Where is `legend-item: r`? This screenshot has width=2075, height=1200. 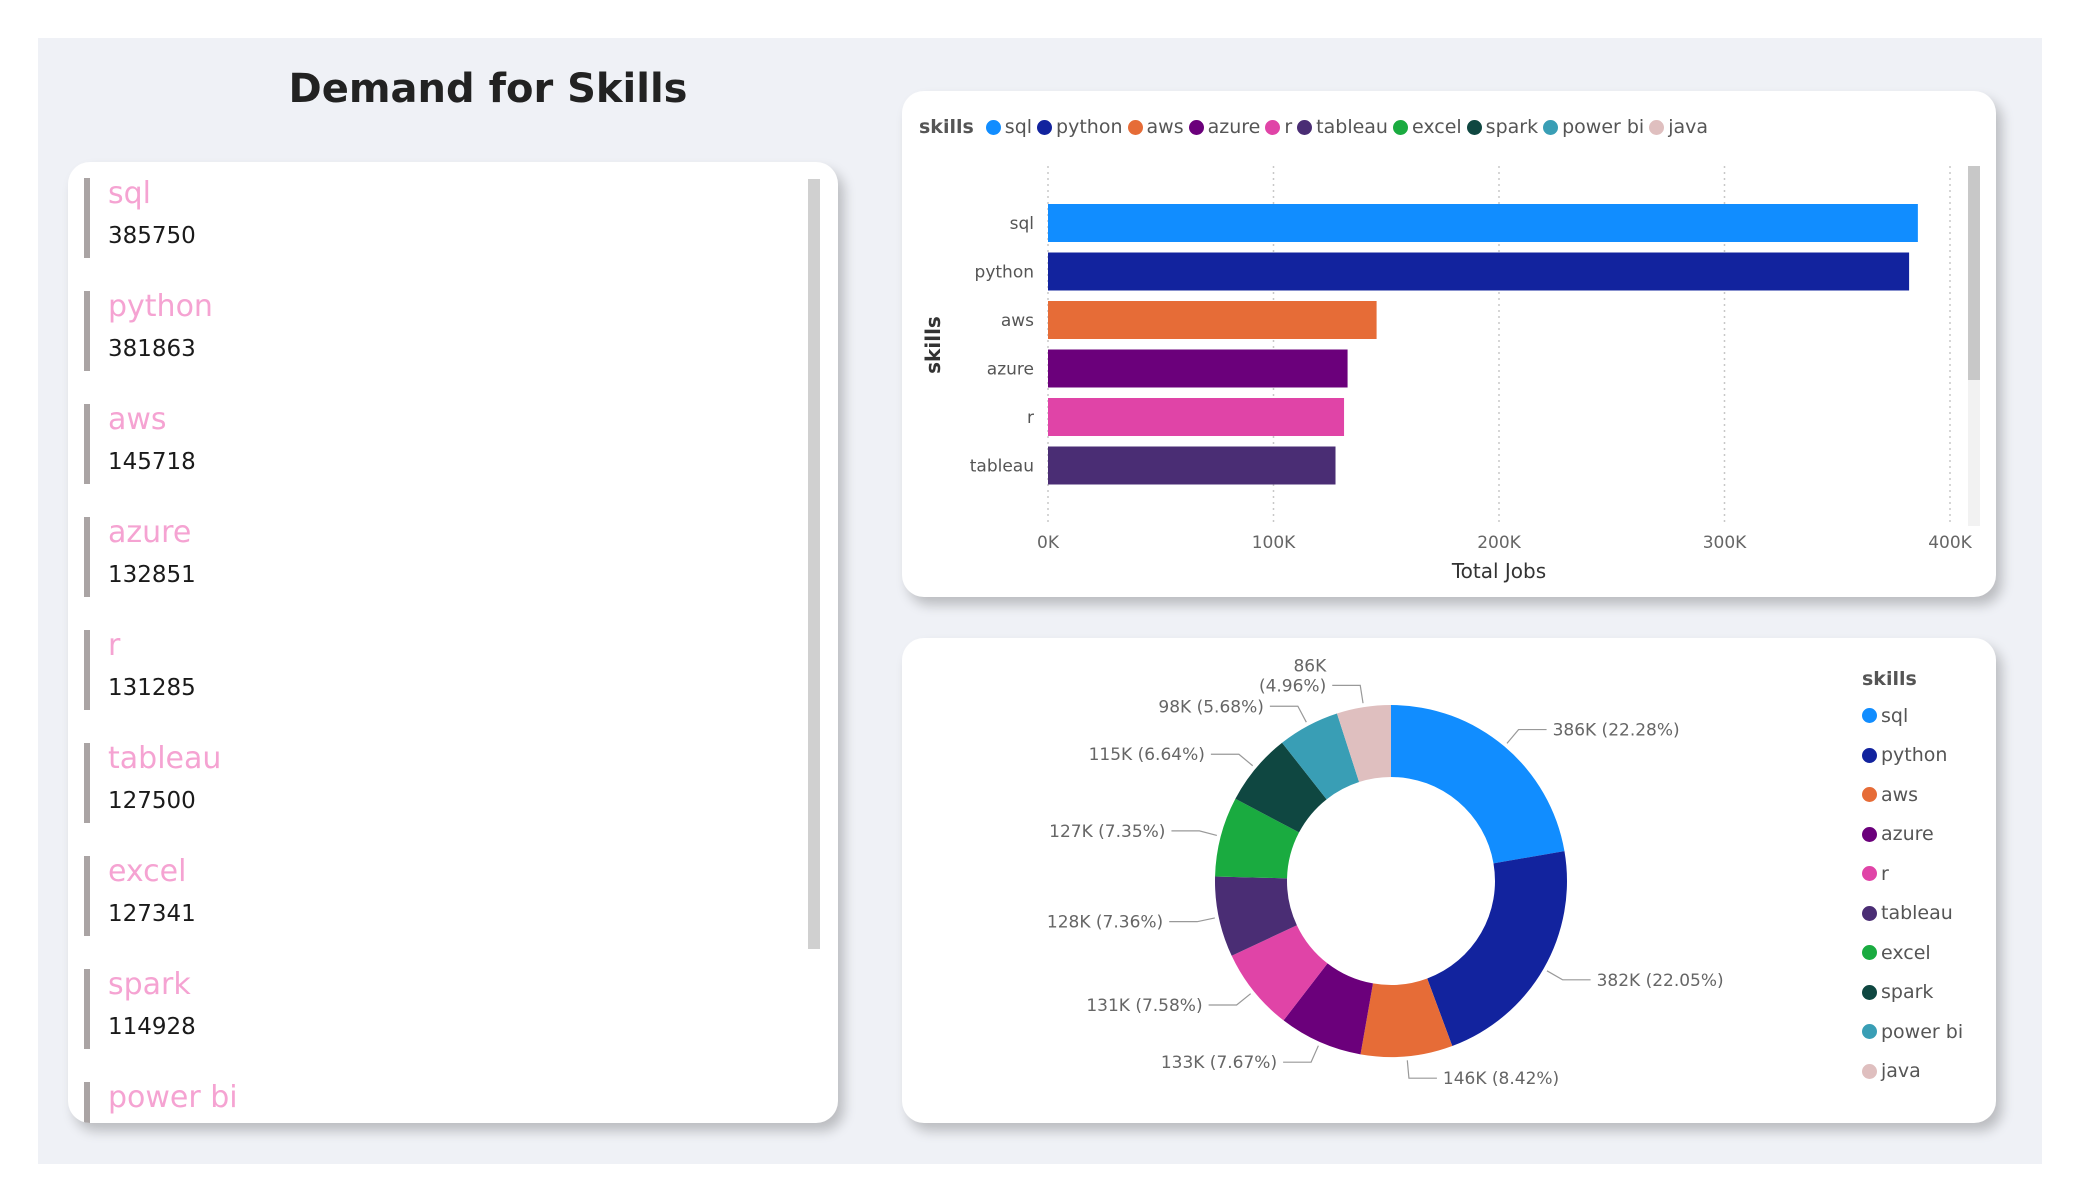
legend-item: r is located at coordinates (1912, 874).